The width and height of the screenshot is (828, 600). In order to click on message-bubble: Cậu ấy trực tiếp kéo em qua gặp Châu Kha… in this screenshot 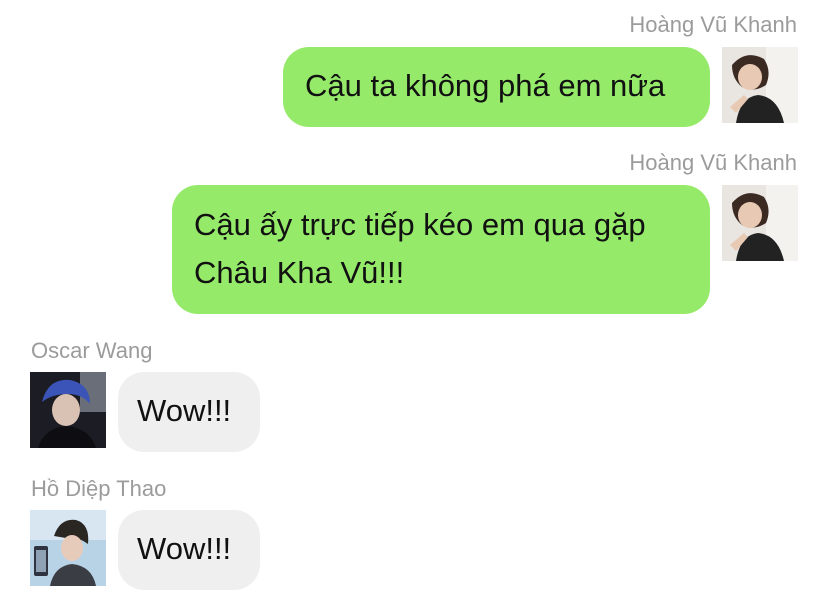, I will do `click(441, 249)`.